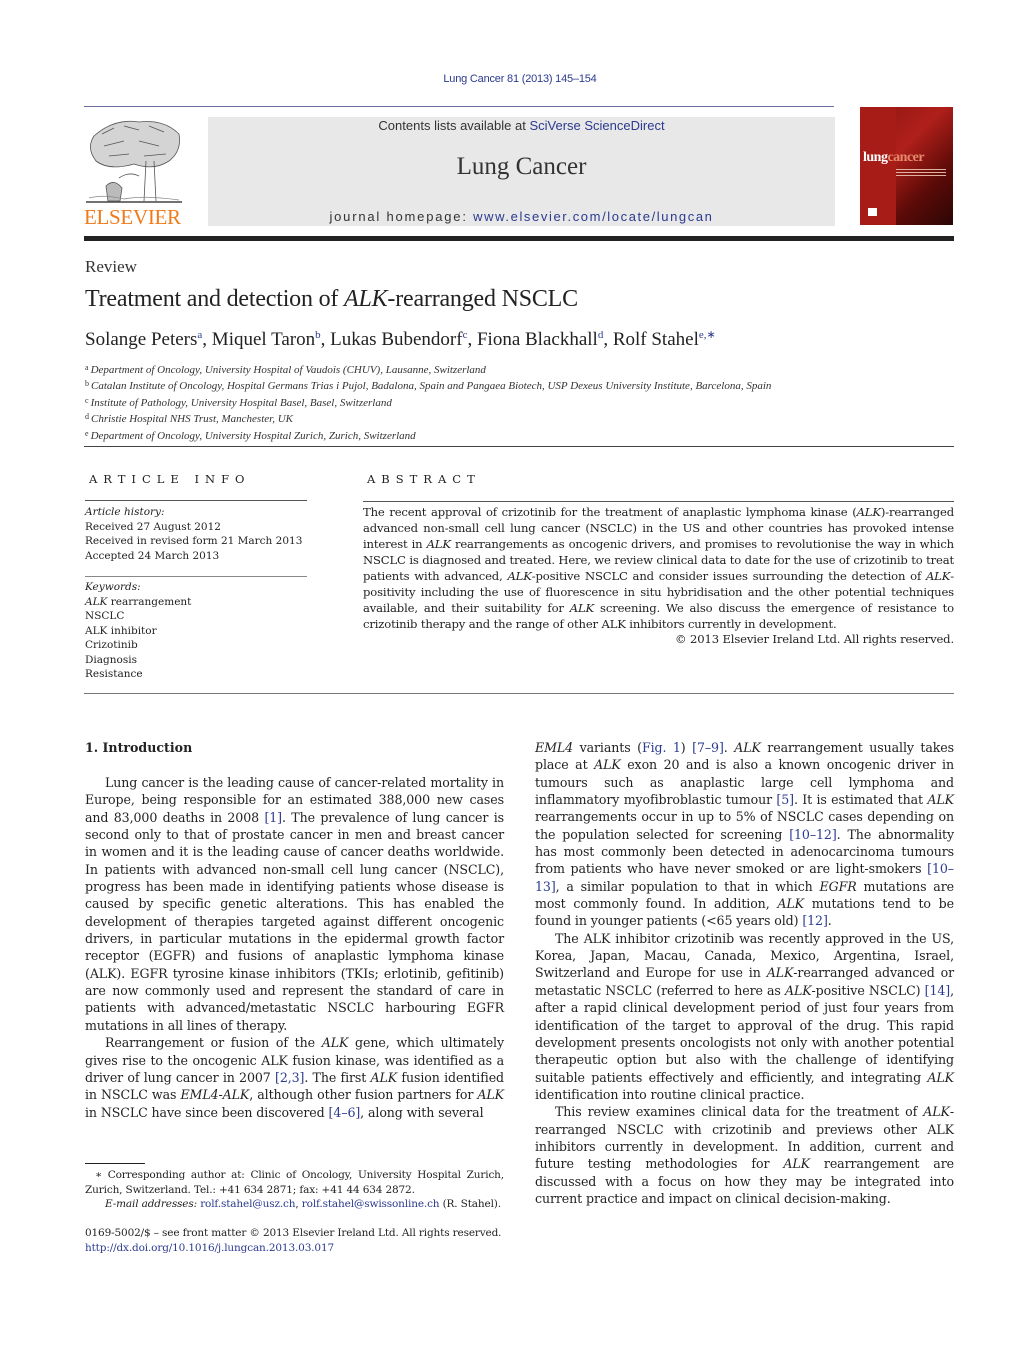 The image size is (1020, 1351). I want to click on citation-link: [2,3], so click(289, 1077).